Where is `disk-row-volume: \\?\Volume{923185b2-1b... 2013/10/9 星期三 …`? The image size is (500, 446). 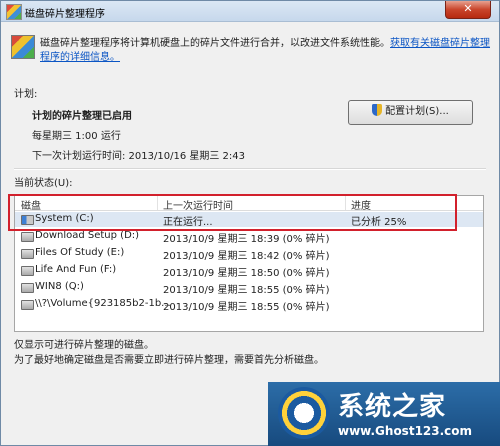
disk-row-volume: \\?\Volume{923185b2-1b... 2013/10/9 星期三 … is located at coordinates (249, 305).